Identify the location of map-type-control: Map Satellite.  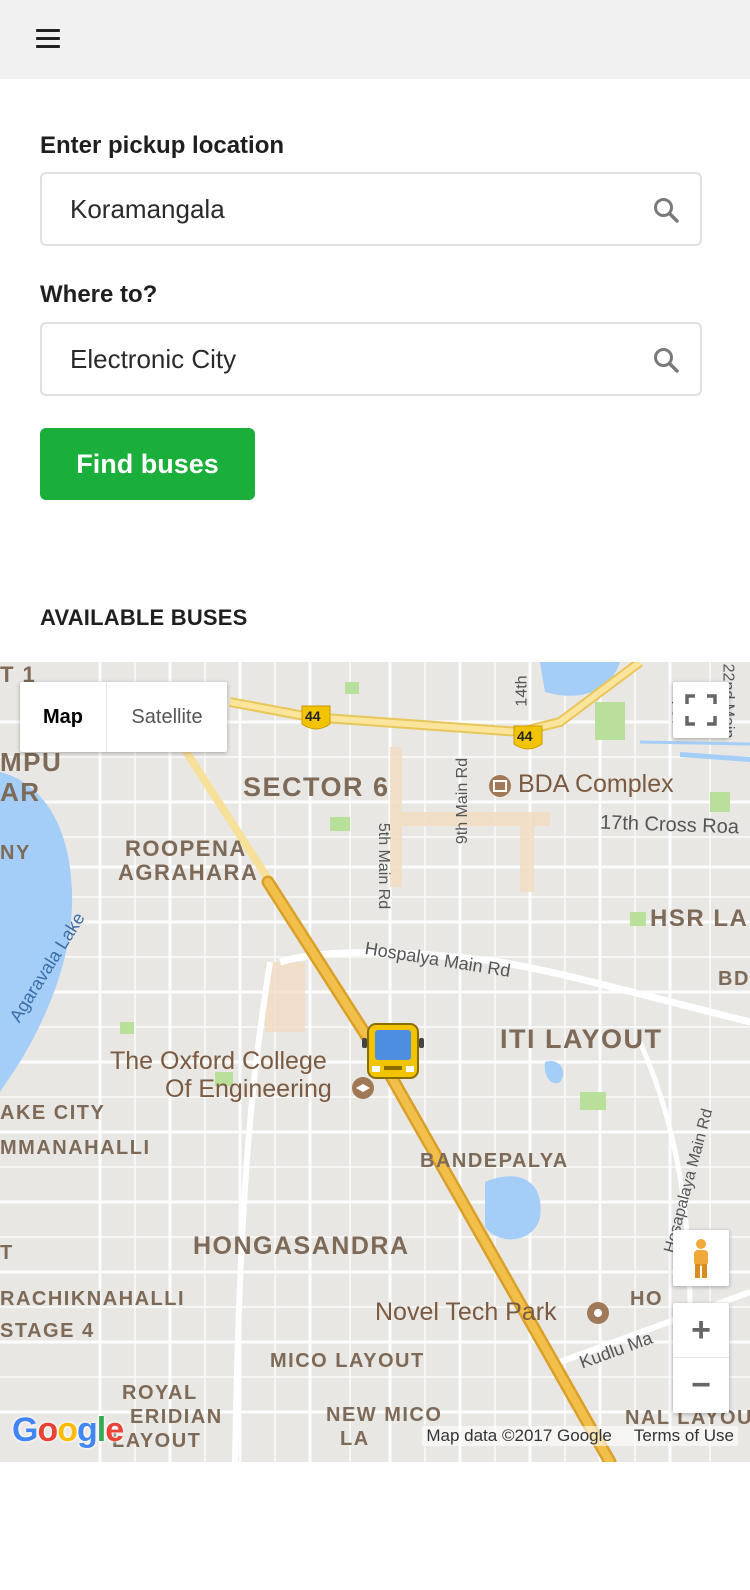
(123, 717).